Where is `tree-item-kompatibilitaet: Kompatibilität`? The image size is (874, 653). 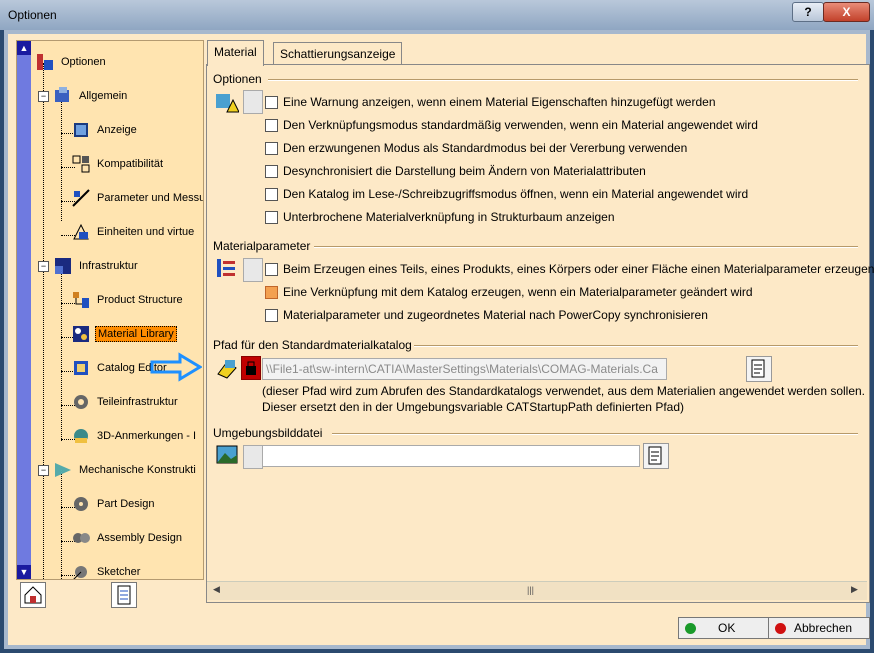
tree-item-kompatibilitaet: Kompatibilität is located at coordinates (118, 164).